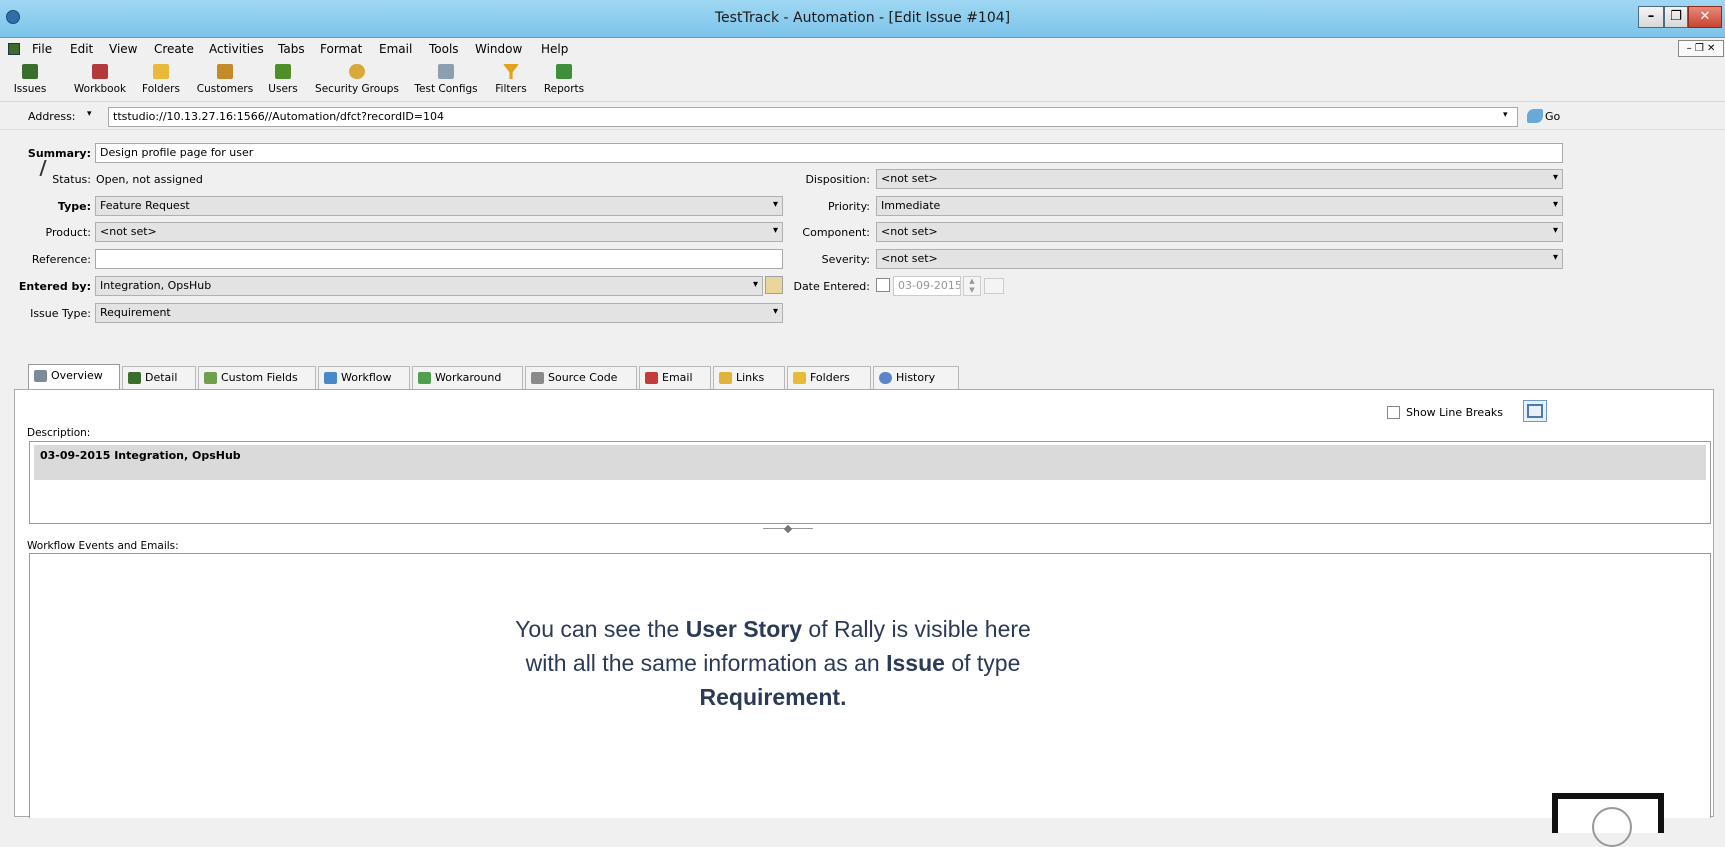  Describe the element at coordinates (564, 71) in the screenshot. I see `reports-icon` at that location.